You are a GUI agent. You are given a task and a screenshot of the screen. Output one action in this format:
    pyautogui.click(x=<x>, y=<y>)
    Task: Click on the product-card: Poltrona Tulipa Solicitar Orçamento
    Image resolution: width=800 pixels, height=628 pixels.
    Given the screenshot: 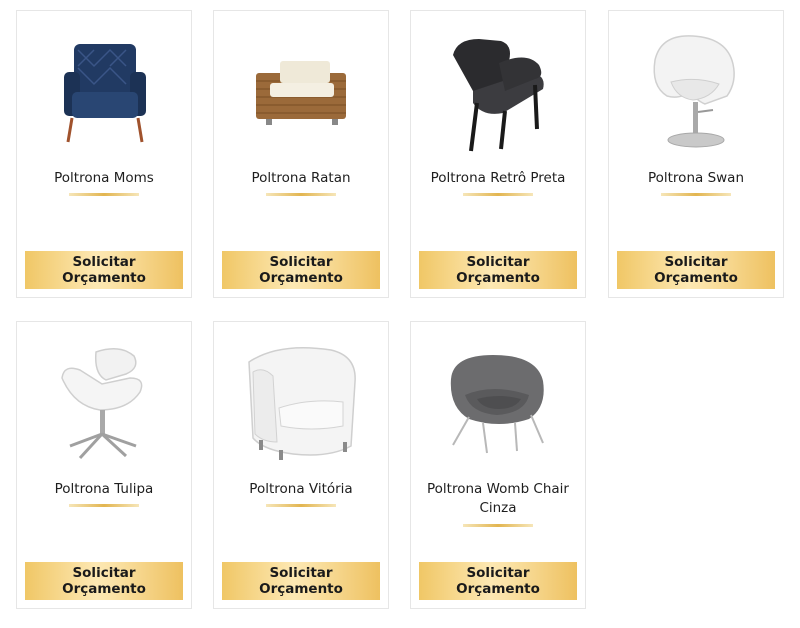 What is the action you would take?
    pyautogui.click(x=104, y=465)
    